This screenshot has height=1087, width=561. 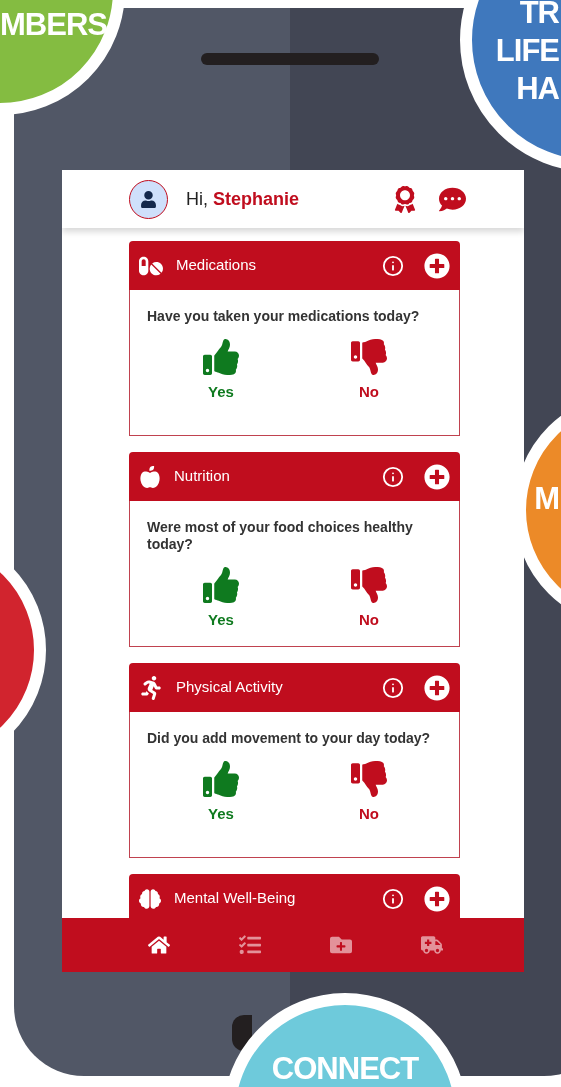 What do you see at coordinates (345, 1068) in the screenshot?
I see `circle-label: CONNECT` at bounding box center [345, 1068].